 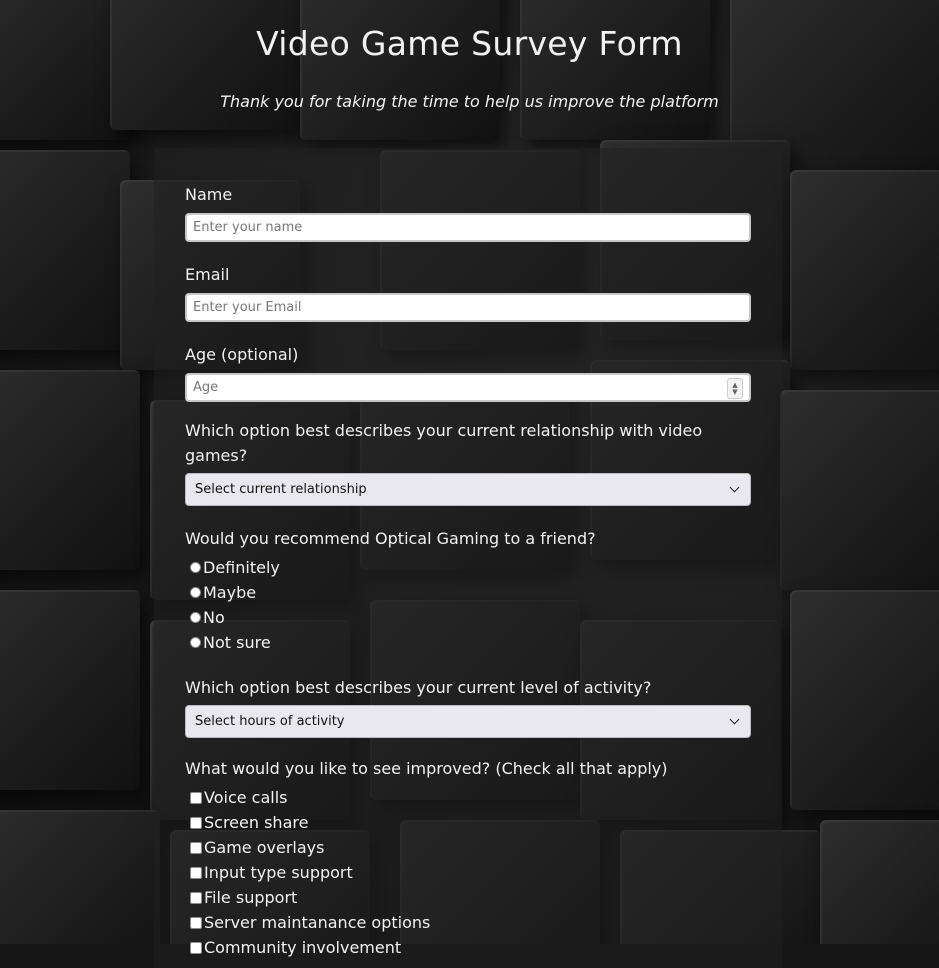 I want to click on relationship-select: Select current relationship, so click(x=468, y=489).